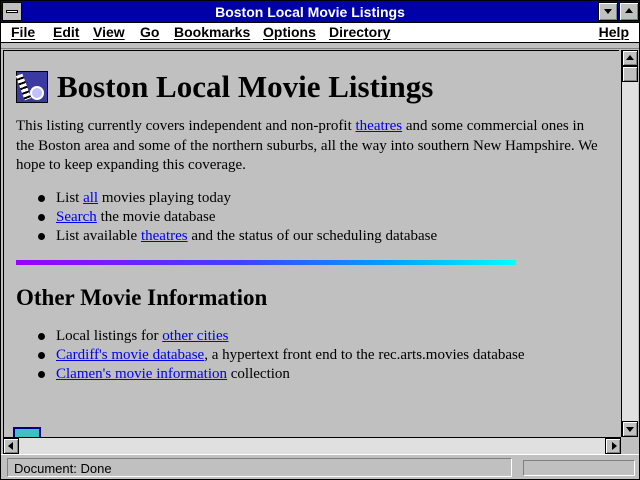  I want to click on menu-view: View, so click(109, 32).